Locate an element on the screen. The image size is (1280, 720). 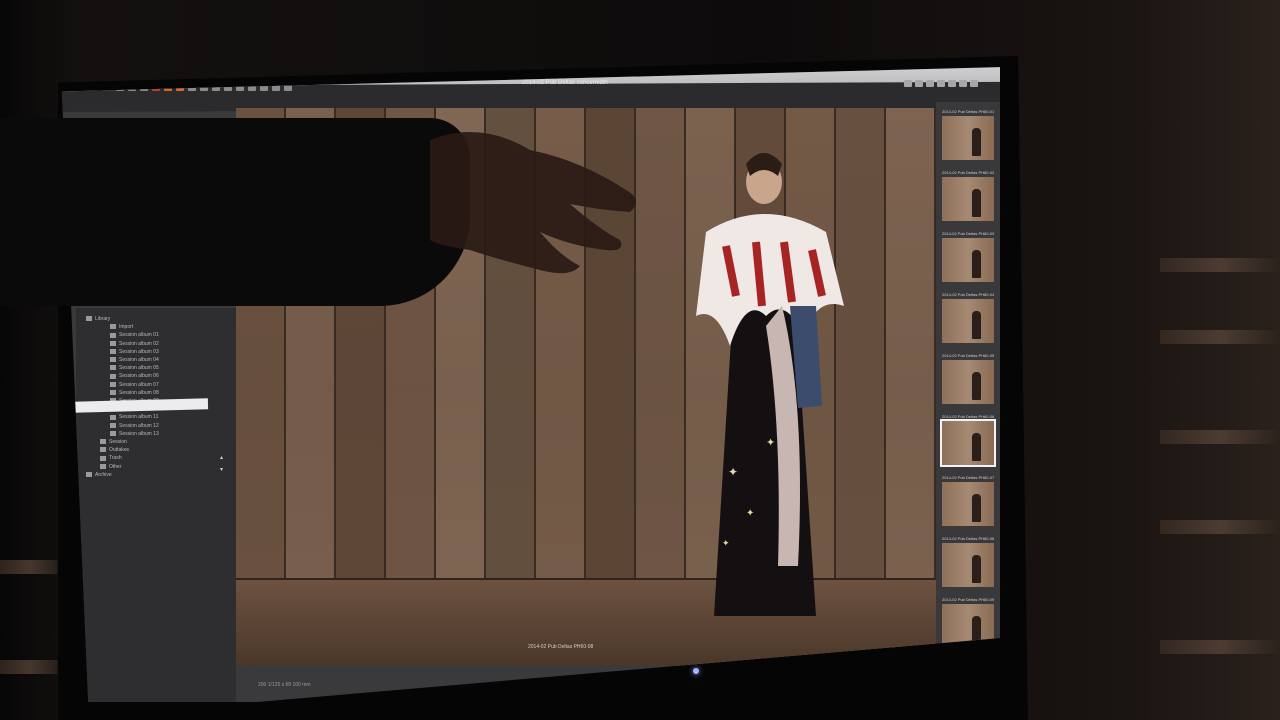
expand-icon: ▴ is located at coordinates (221, 457).